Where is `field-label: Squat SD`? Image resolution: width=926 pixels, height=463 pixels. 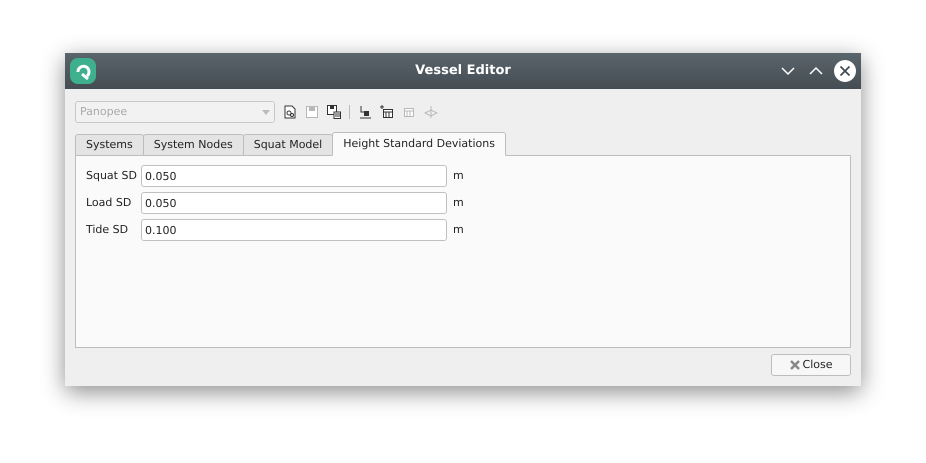 field-label: Squat SD is located at coordinates (112, 176).